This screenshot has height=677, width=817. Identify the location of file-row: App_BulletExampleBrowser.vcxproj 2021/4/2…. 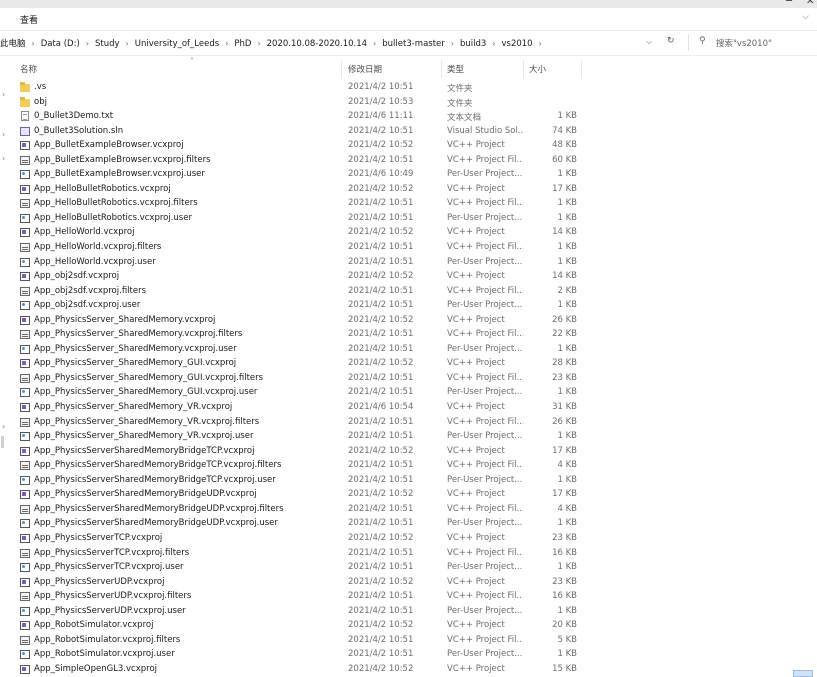
(298, 146).